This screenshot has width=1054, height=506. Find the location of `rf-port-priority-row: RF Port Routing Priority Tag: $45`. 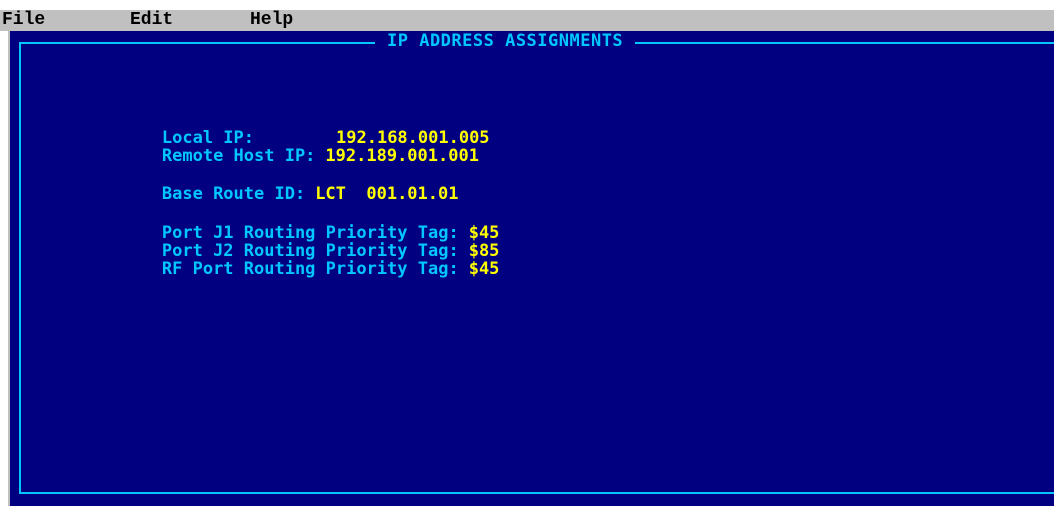

rf-port-priority-row: RF Port Routing Priority Tag: $45 is located at coordinates (290, 269).